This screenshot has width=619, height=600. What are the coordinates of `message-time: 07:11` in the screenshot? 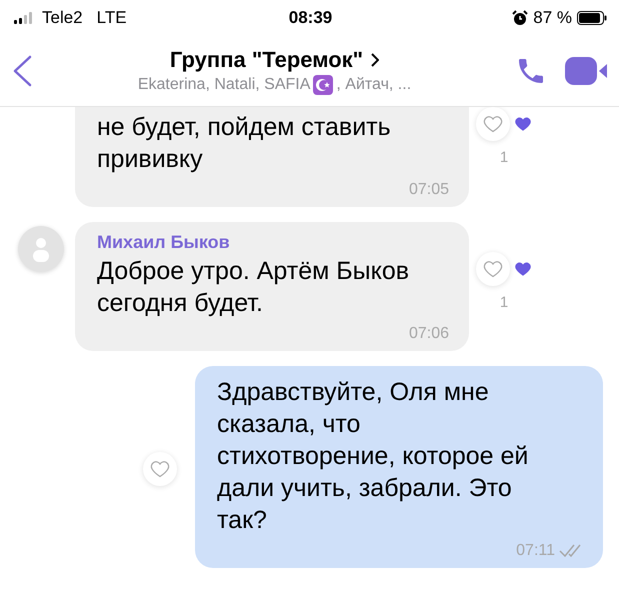 It's located at (535, 551).